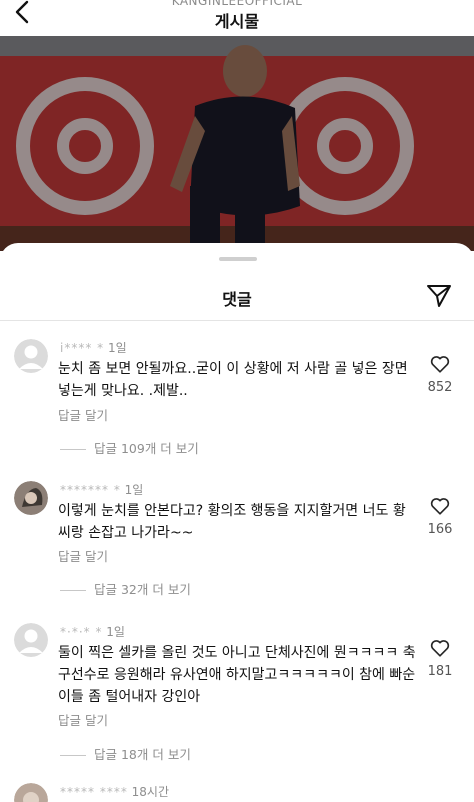 The height and width of the screenshot is (802, 474). I want to click on view-replies-button: 답글 18개 더 보기, so click(125, 753).